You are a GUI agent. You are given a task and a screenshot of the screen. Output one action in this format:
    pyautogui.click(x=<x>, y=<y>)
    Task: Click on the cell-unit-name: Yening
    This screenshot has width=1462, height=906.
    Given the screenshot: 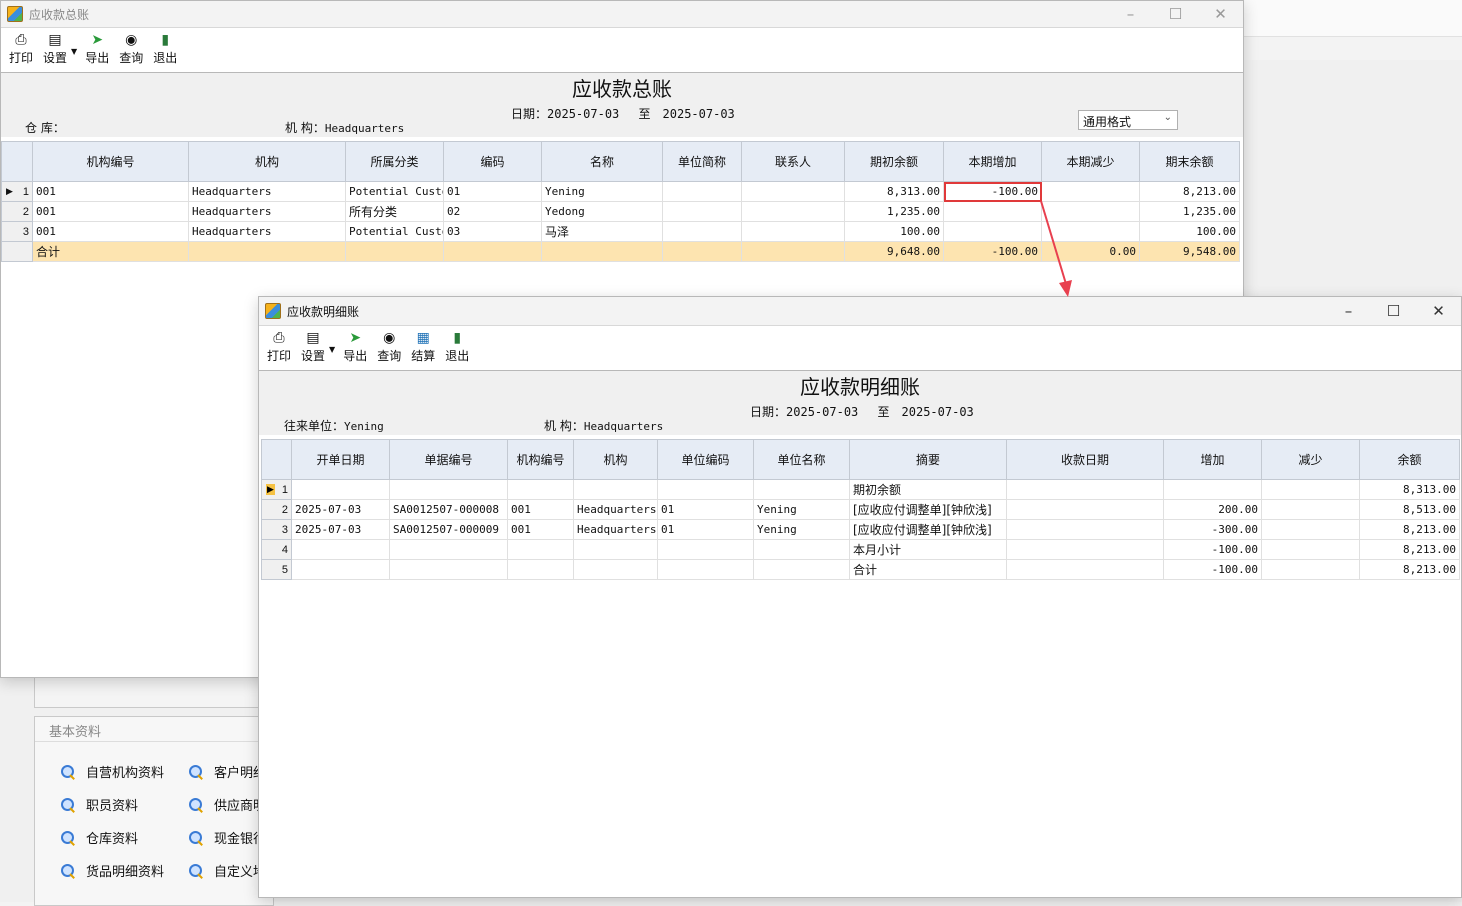 What is the action you would take?
    pyautogui.click(x=801, y=509)
    